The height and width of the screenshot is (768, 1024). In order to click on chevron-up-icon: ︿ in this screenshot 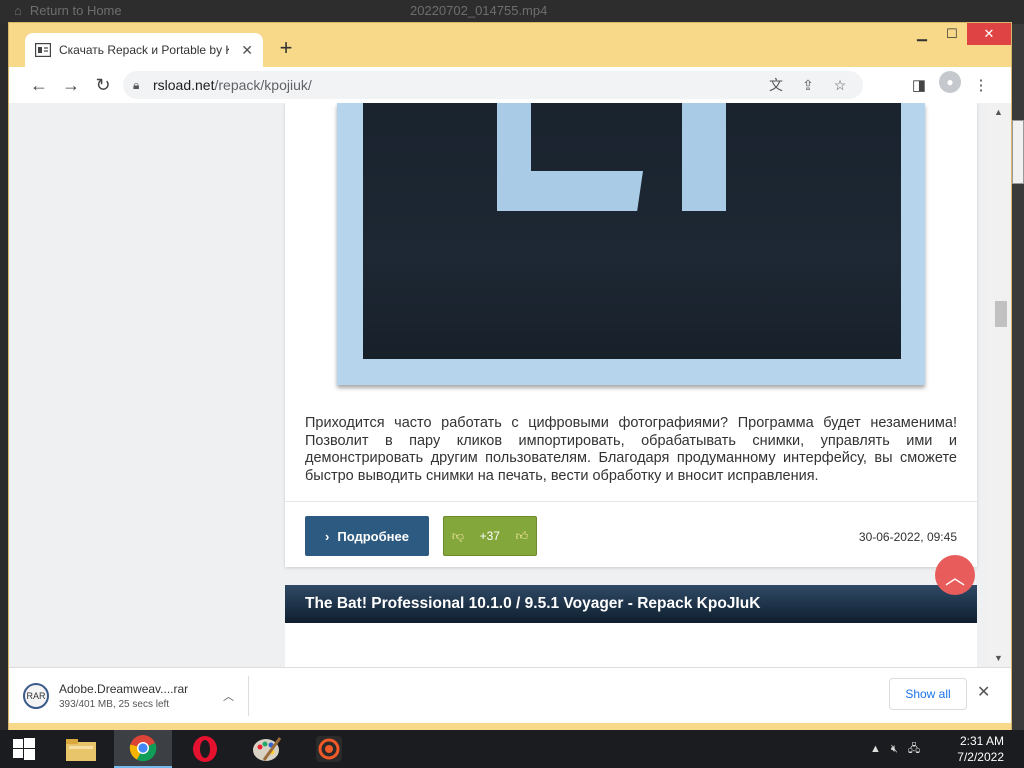, I will do `click(228, 696)`.